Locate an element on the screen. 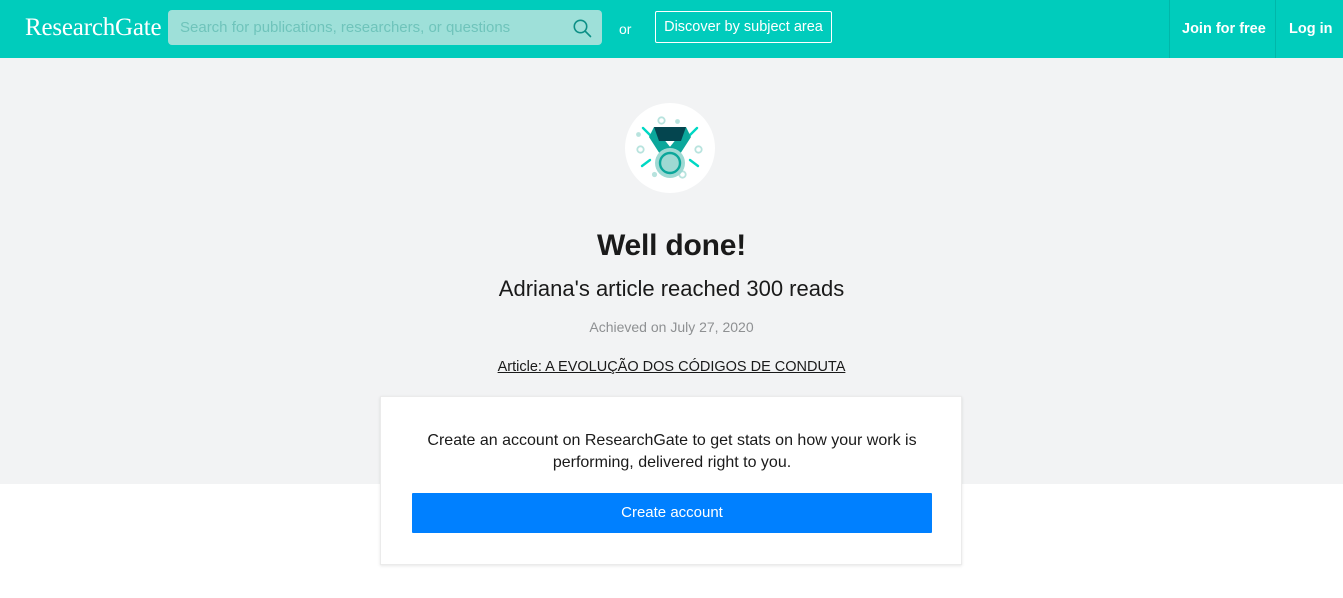  header-divider-left is located at coordinates (1169, 29).